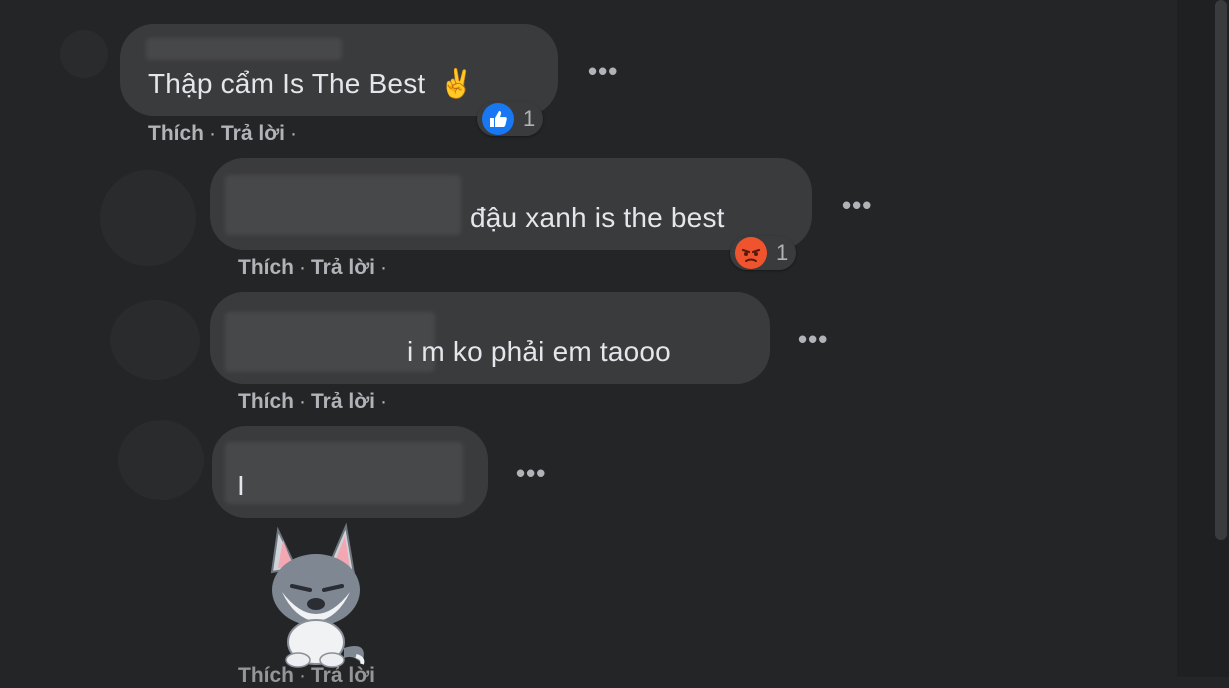 Image resolution: width=1229 pixels, height=688 pixels. I want to click on wolf-sticker, so click(317, 595).